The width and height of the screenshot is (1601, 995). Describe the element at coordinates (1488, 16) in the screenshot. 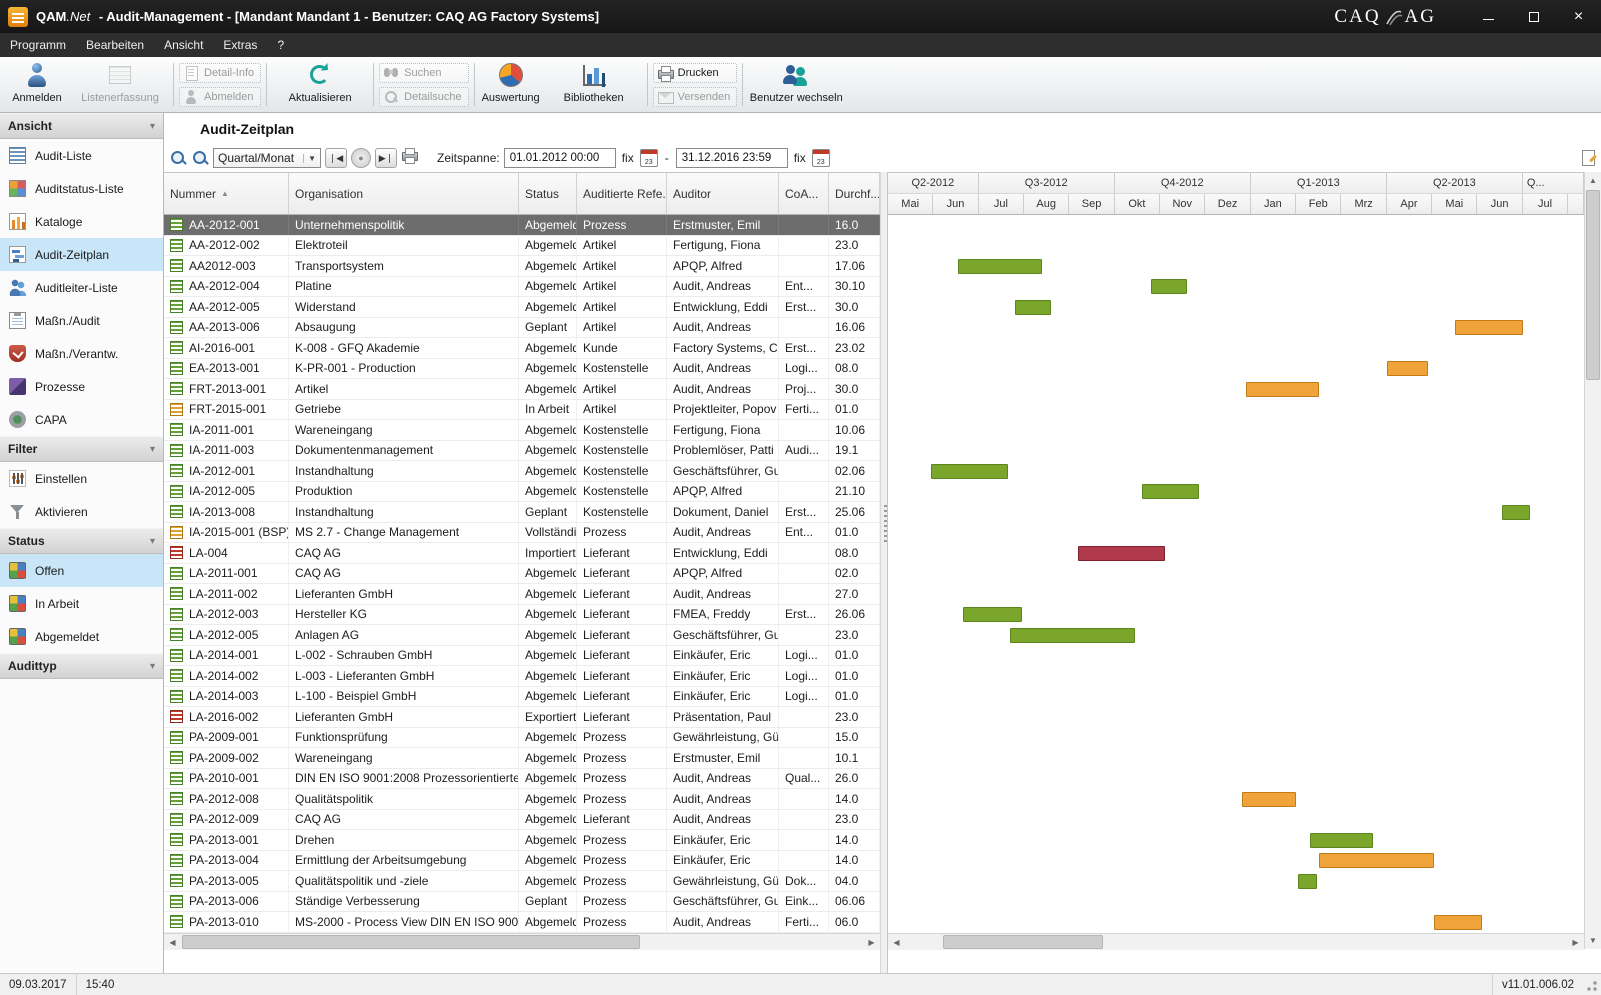

I see `minimize-button` at that location.